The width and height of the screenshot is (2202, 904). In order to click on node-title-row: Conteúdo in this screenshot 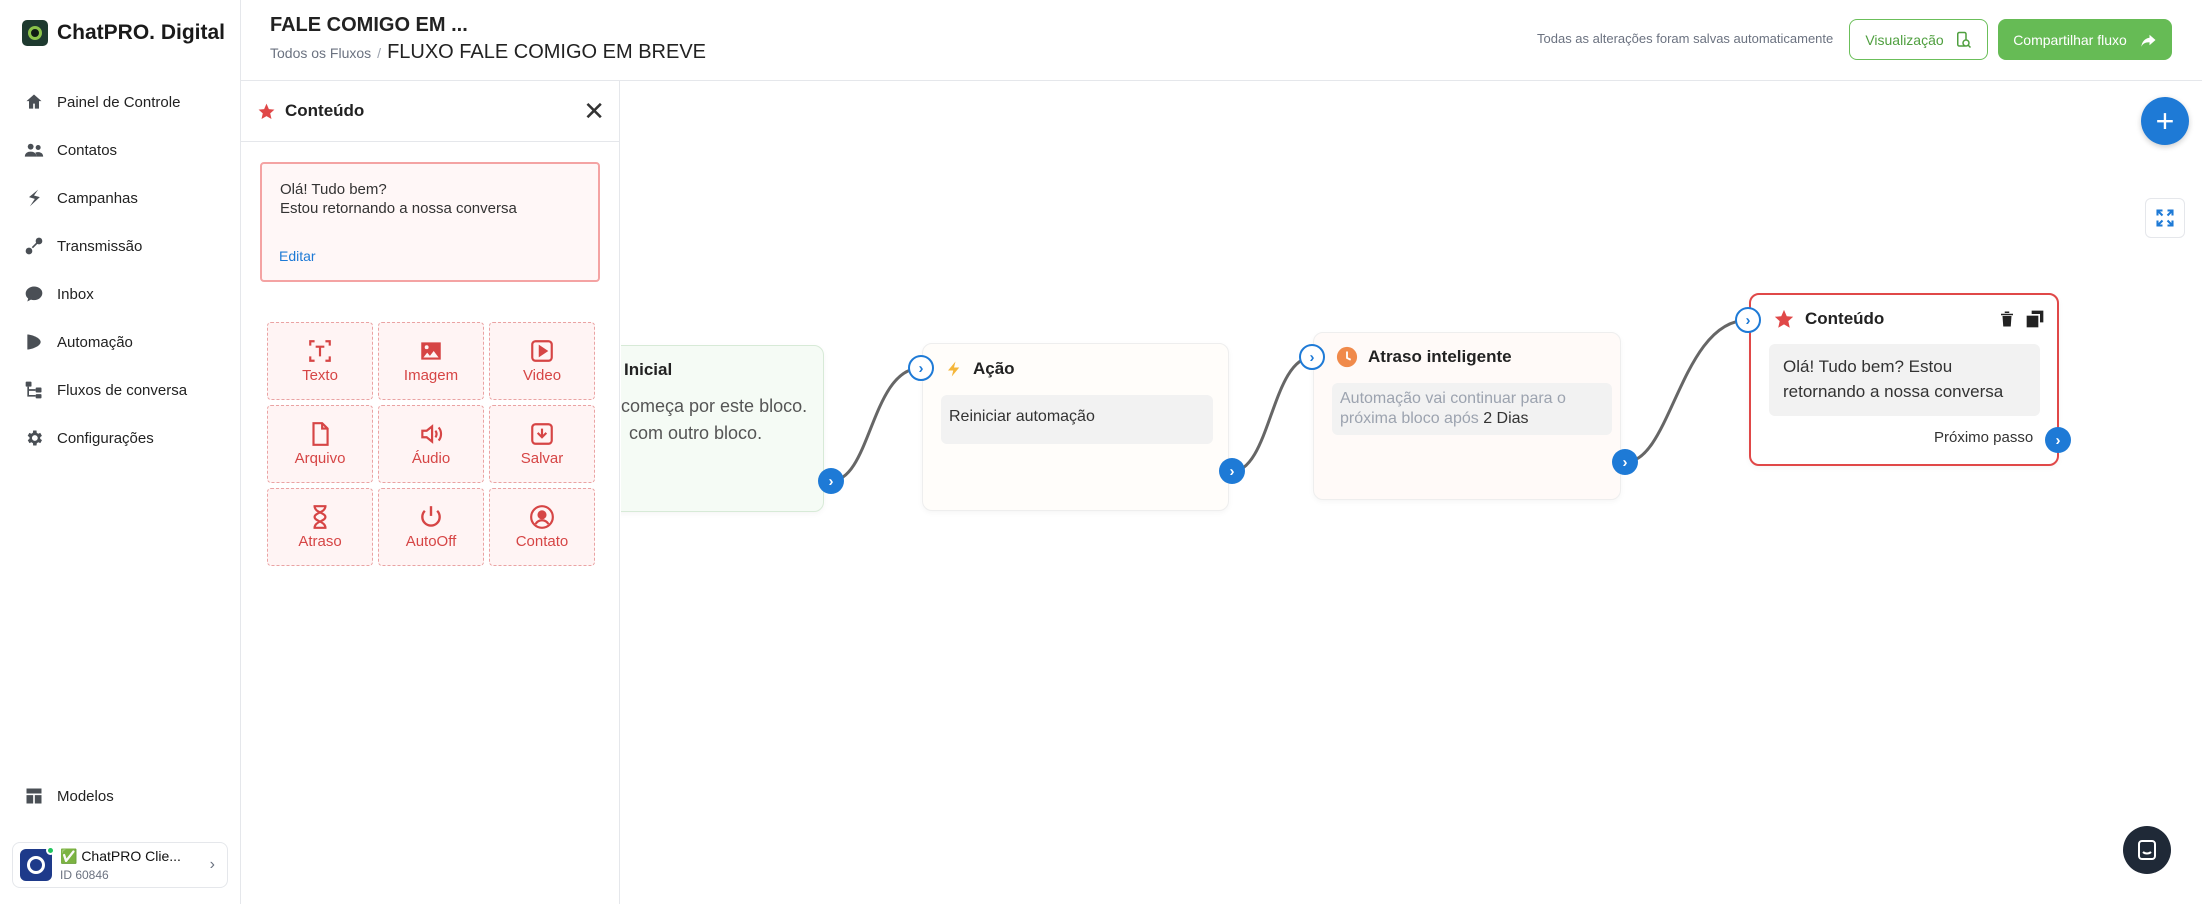, I will do `click(1828, 319)`.